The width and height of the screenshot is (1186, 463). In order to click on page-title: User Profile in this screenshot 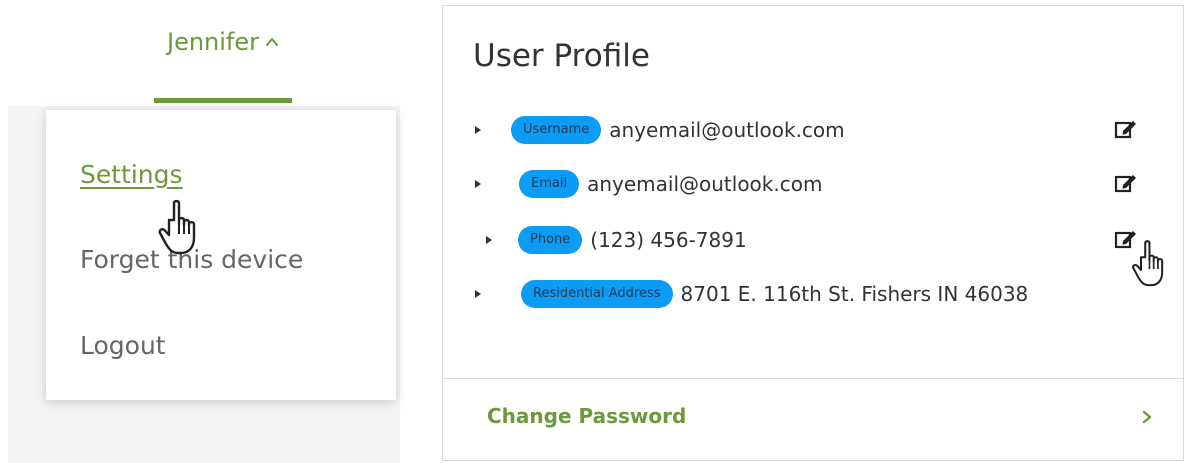, I will do `click(561, 56)`.